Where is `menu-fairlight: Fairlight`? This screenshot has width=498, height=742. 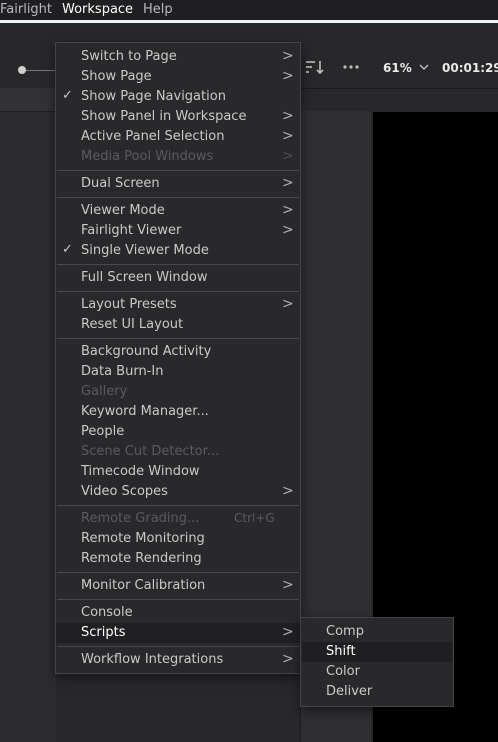
menu-fairlight: Fairlight is located at coordinates (26, 9).